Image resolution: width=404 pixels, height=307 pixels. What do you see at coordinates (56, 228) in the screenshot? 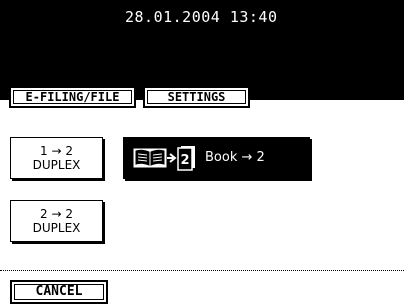
I see `duplex-2-to-2-bottom: DUPLEX` at bounding box center [56, 228].